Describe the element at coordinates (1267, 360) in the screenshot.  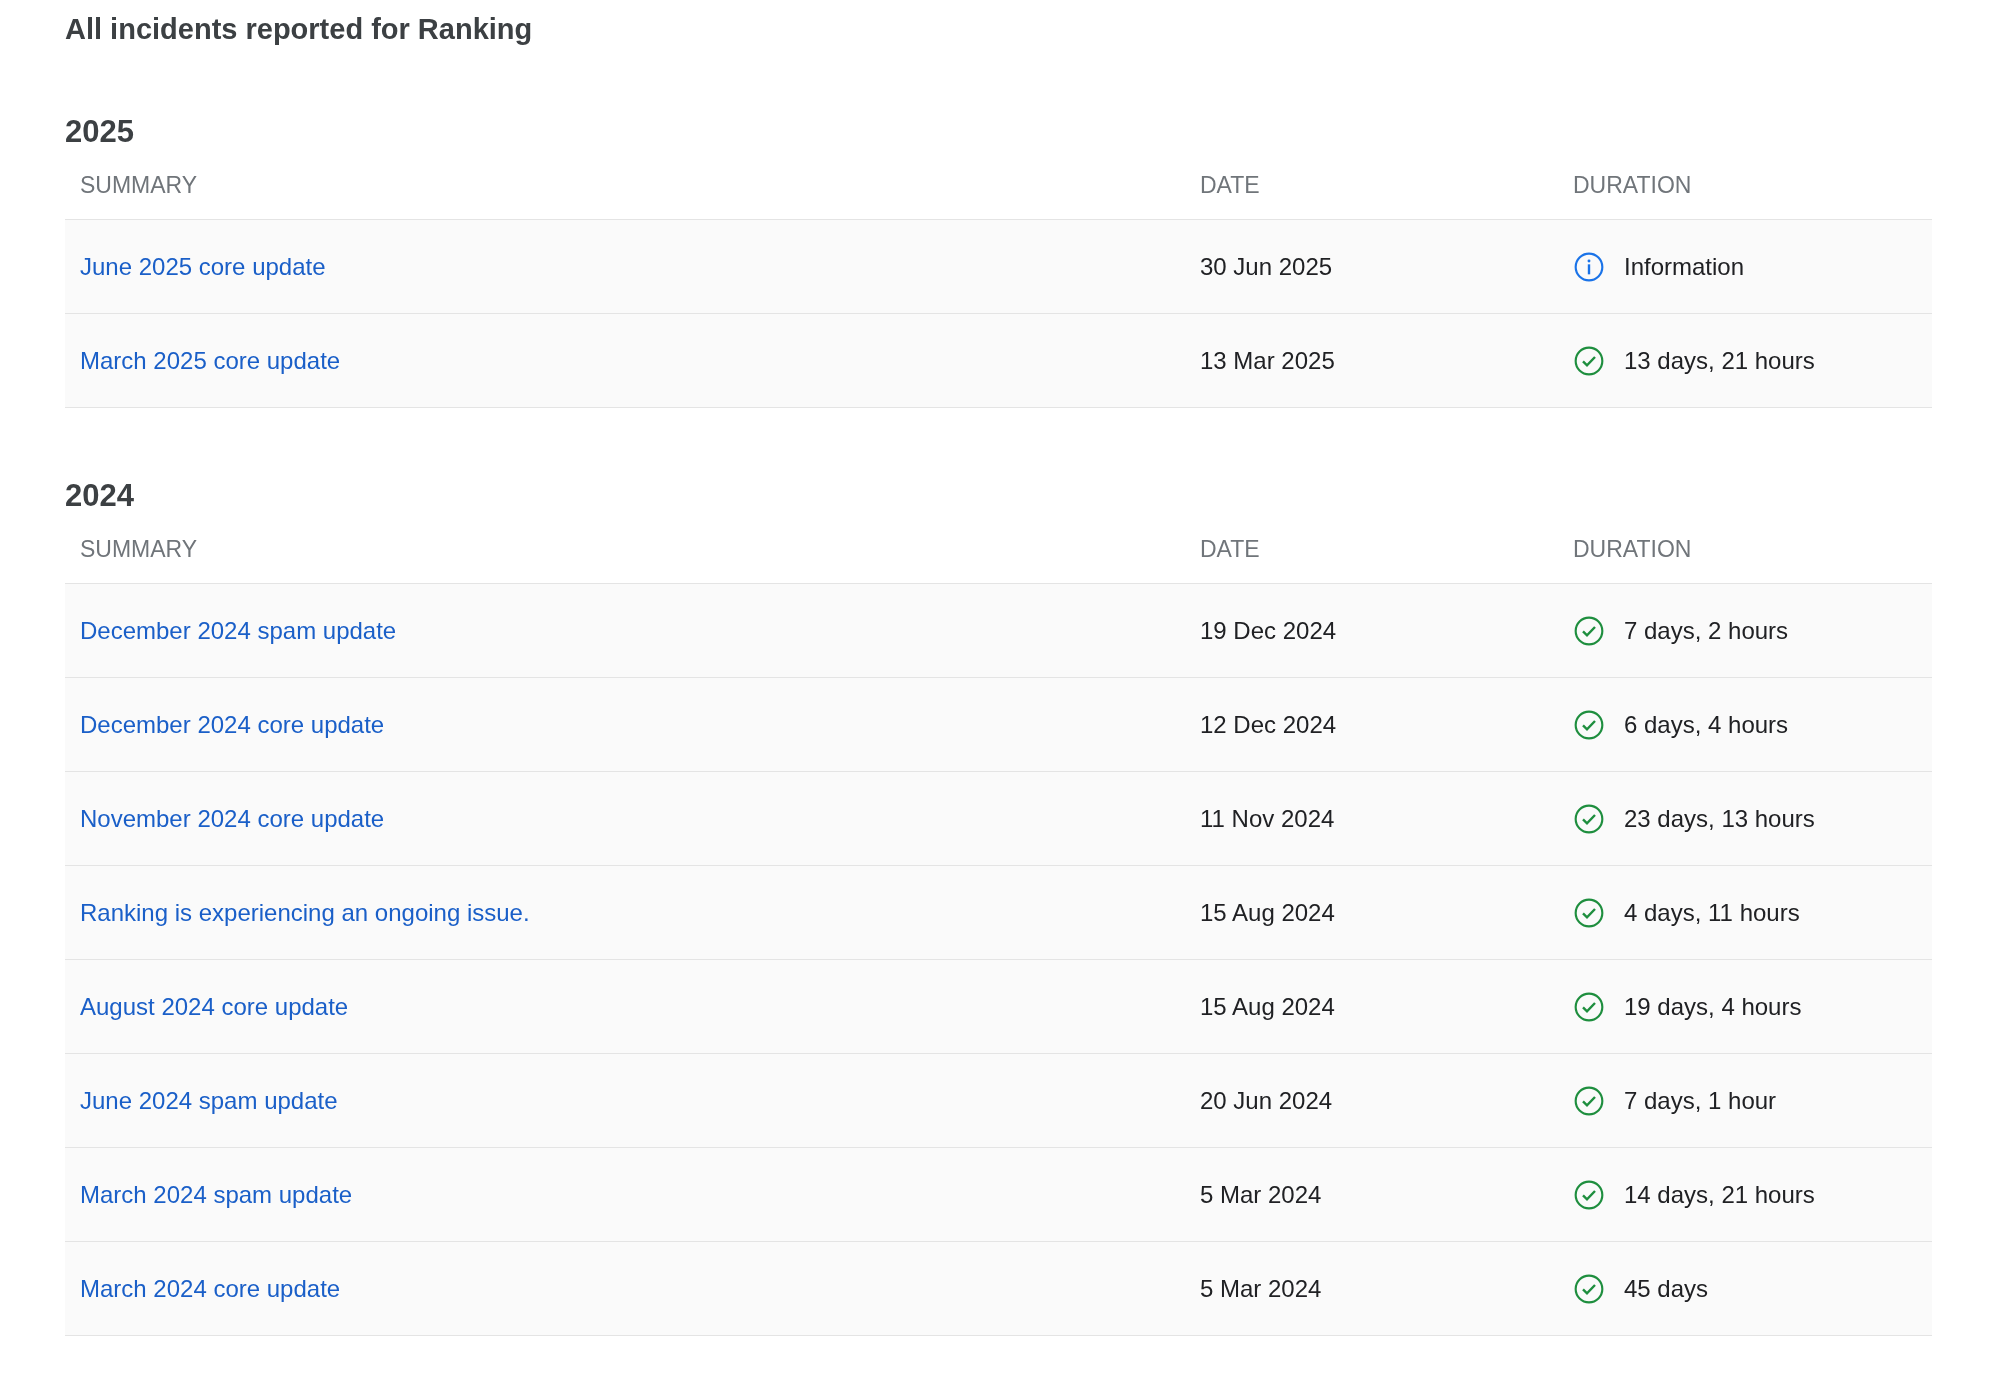
I see `date-text: 13 Mar 2025` at that location.